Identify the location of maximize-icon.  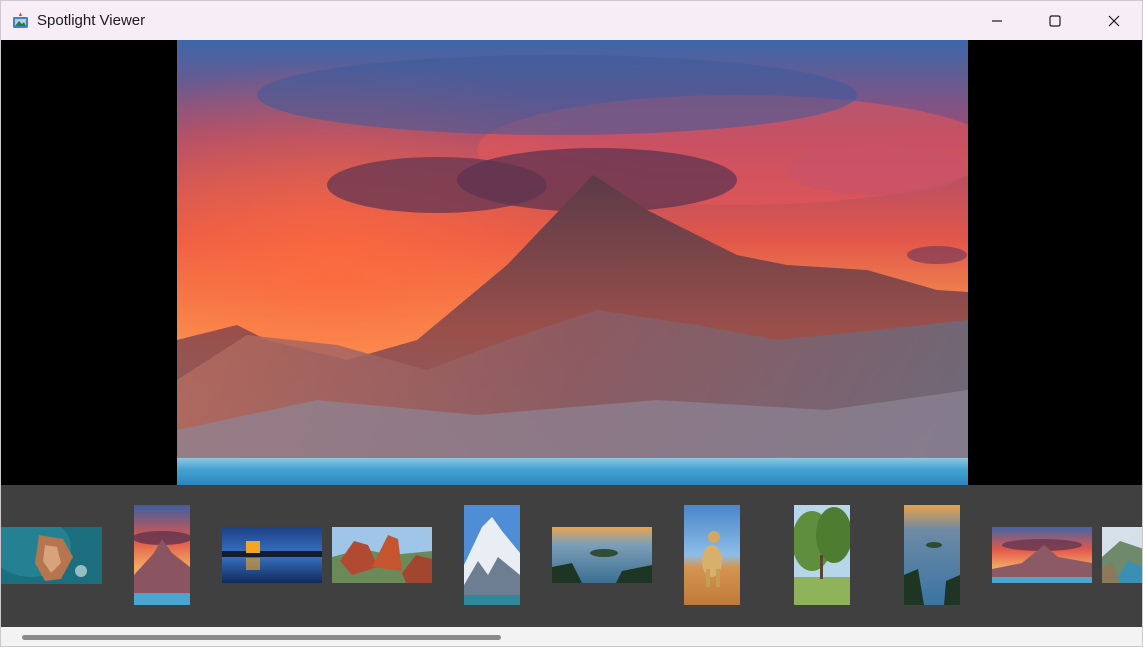
(1054, 20).